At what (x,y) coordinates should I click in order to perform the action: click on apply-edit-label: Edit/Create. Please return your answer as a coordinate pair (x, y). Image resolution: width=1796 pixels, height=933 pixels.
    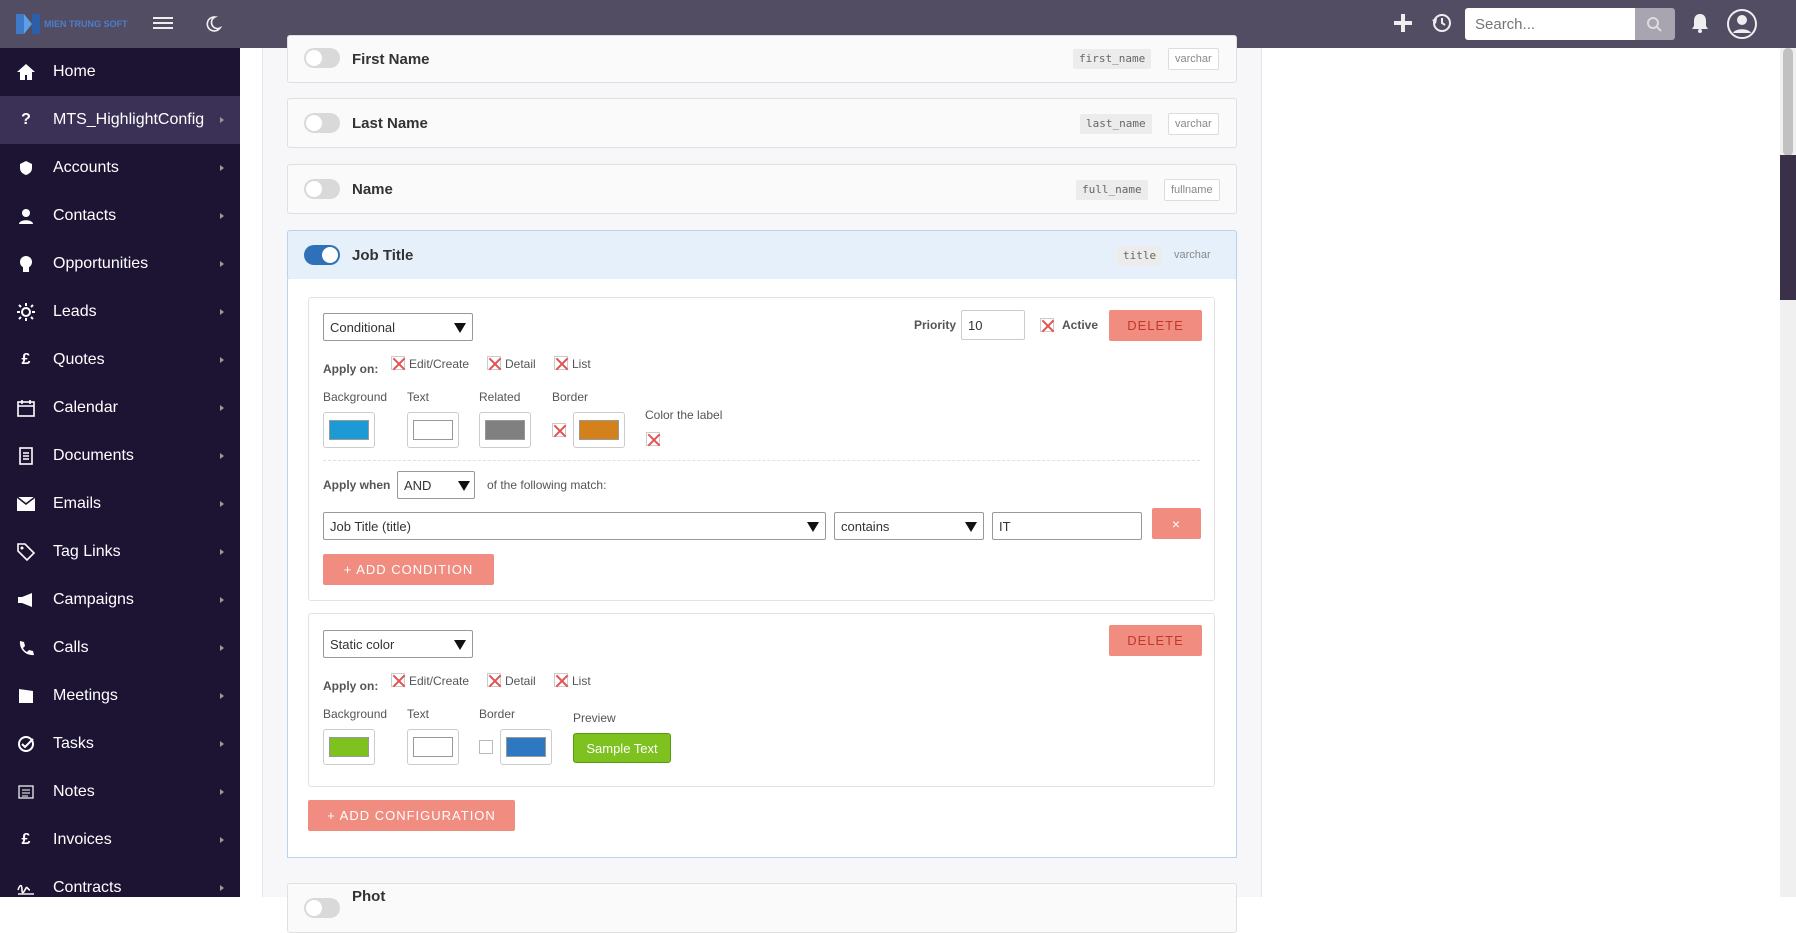
    Looking at the image, I should click on (439, 364).